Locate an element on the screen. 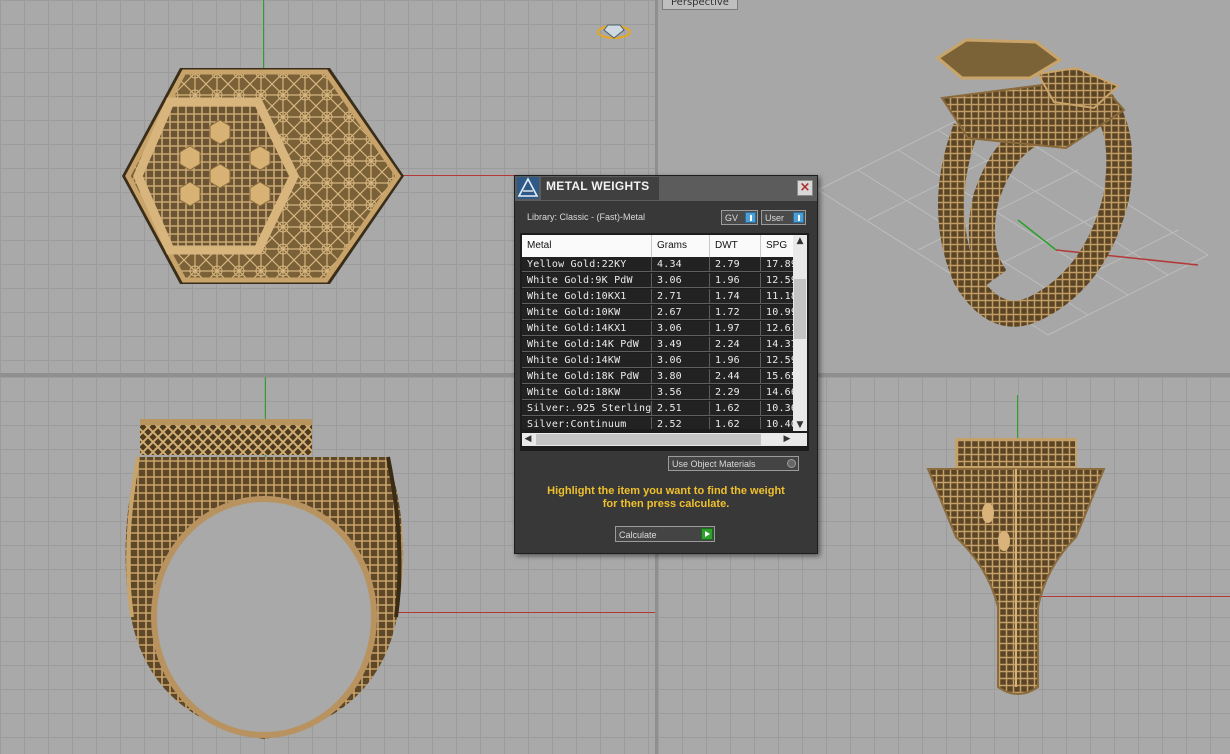  user-toggle-label: User is located at coordinates (775, 218).